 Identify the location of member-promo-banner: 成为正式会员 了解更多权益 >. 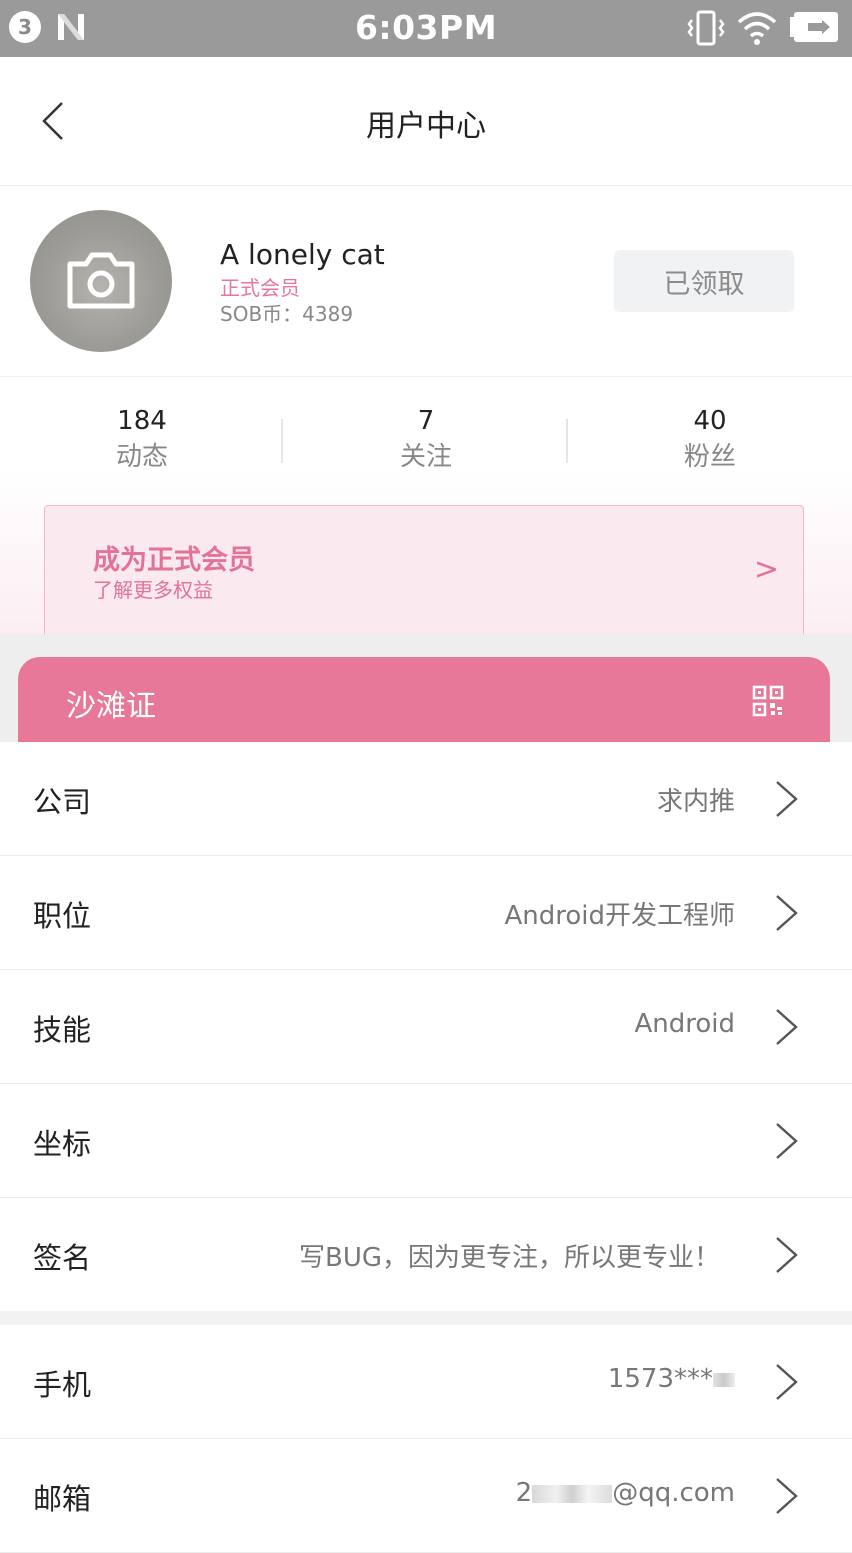
(424, 569).